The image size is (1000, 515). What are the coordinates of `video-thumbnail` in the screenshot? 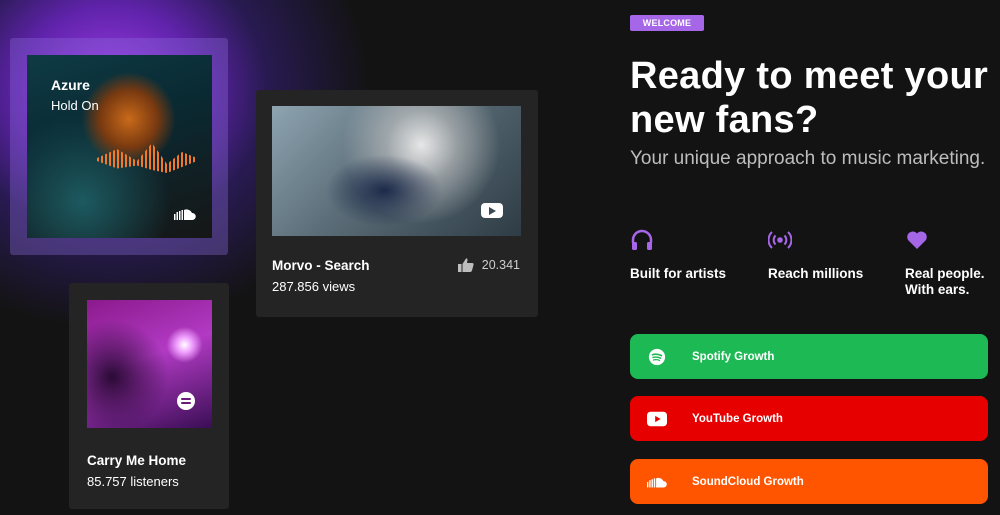 It's located at (396, 171).